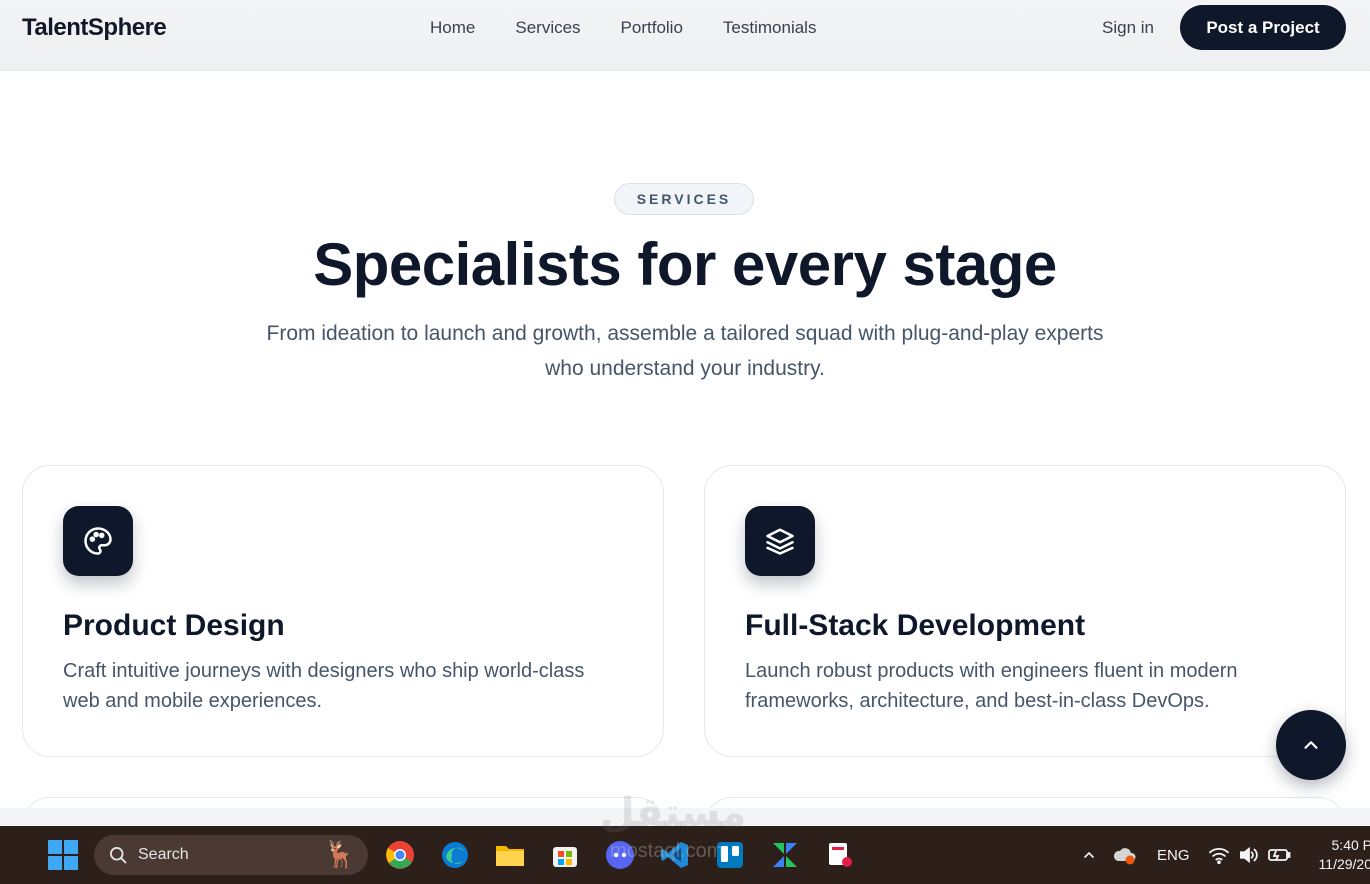 The width and height of the screenshot is (1370, 884). Describe the element at coordinates (1263, 27) in the screenshot. I see `post-project-button: Post a Project` at that location.